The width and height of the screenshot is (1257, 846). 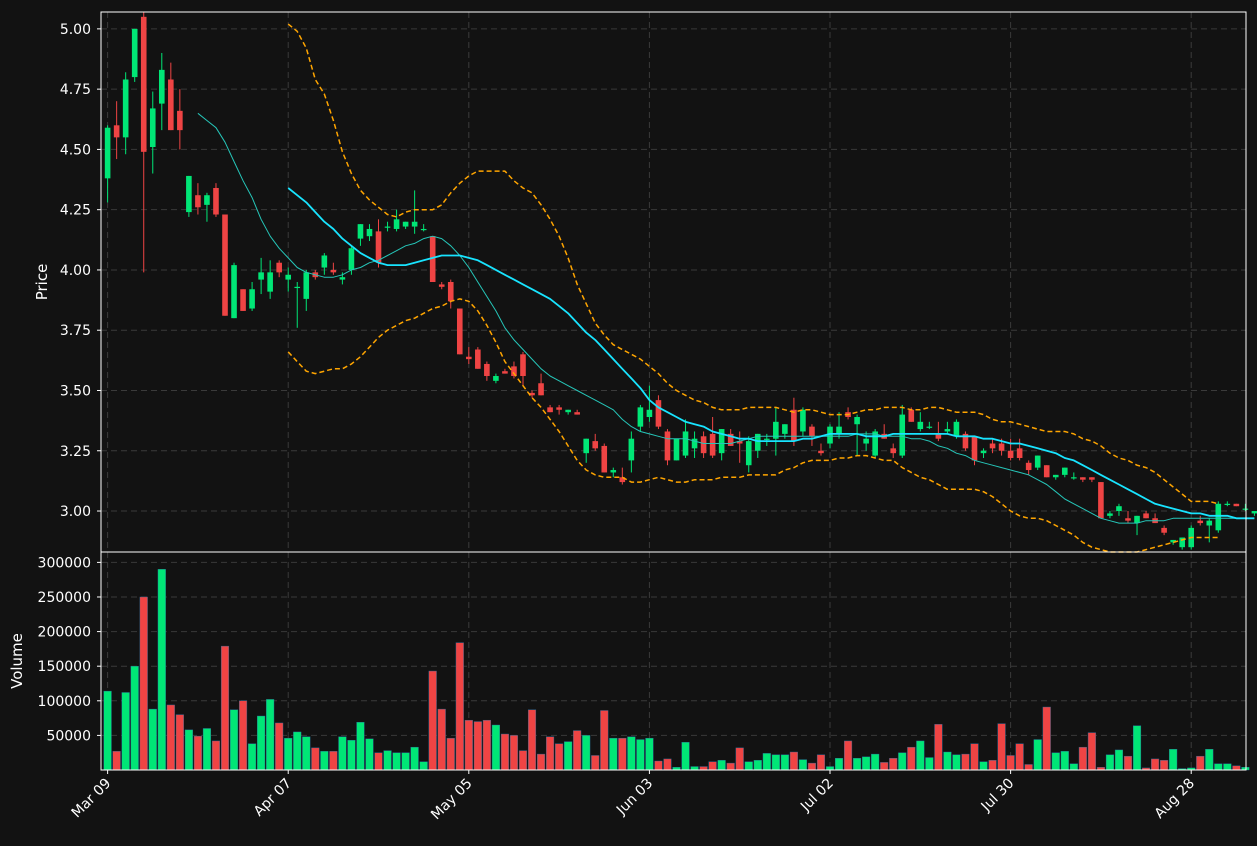 What do you see at coordinates (75, 211) in the screenshot?
I see `price-ytick-label: 4.25` at bounding box center [75, 211].